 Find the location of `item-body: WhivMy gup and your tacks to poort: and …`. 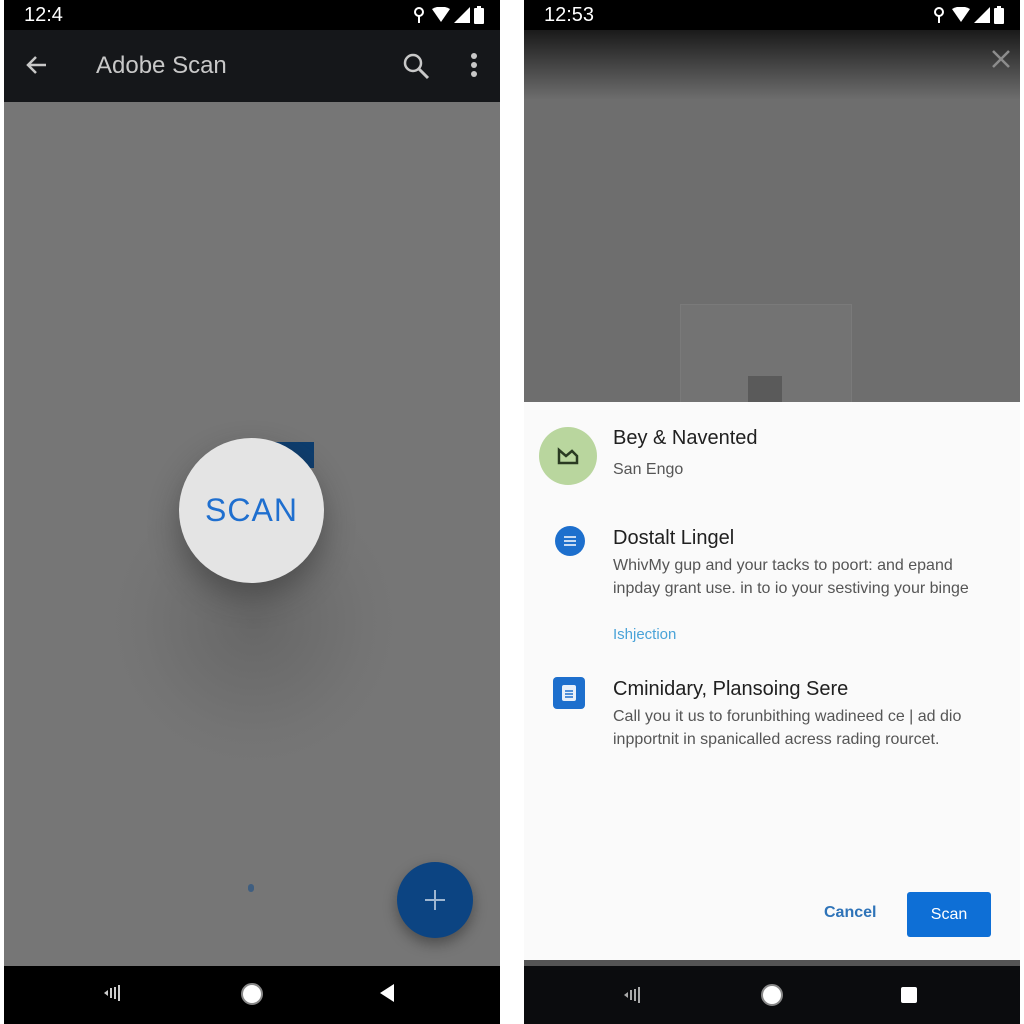

item-body: WhivMy gup and your tacks to poort: and … is located at coordinates (791, 577).